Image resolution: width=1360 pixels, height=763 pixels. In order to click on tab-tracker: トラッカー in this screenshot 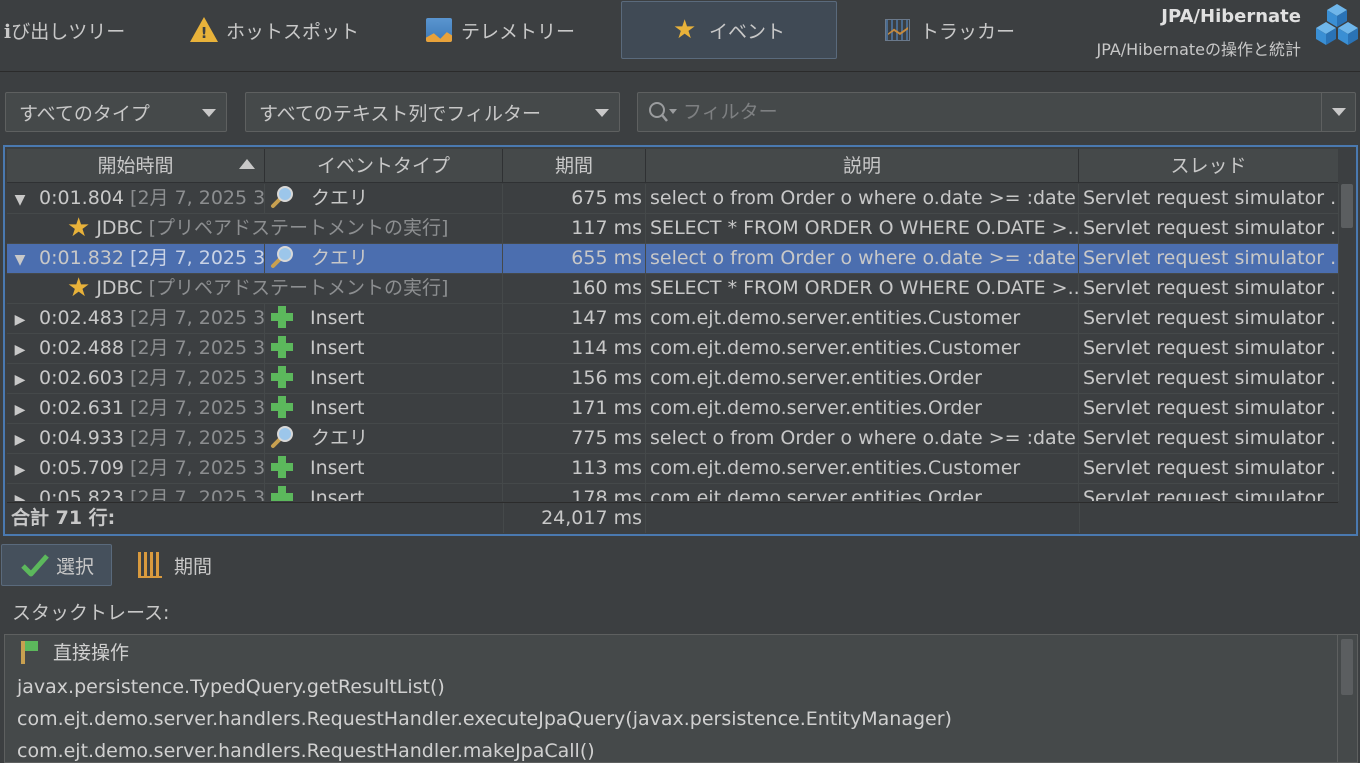, I will do `click(949, 30)`.